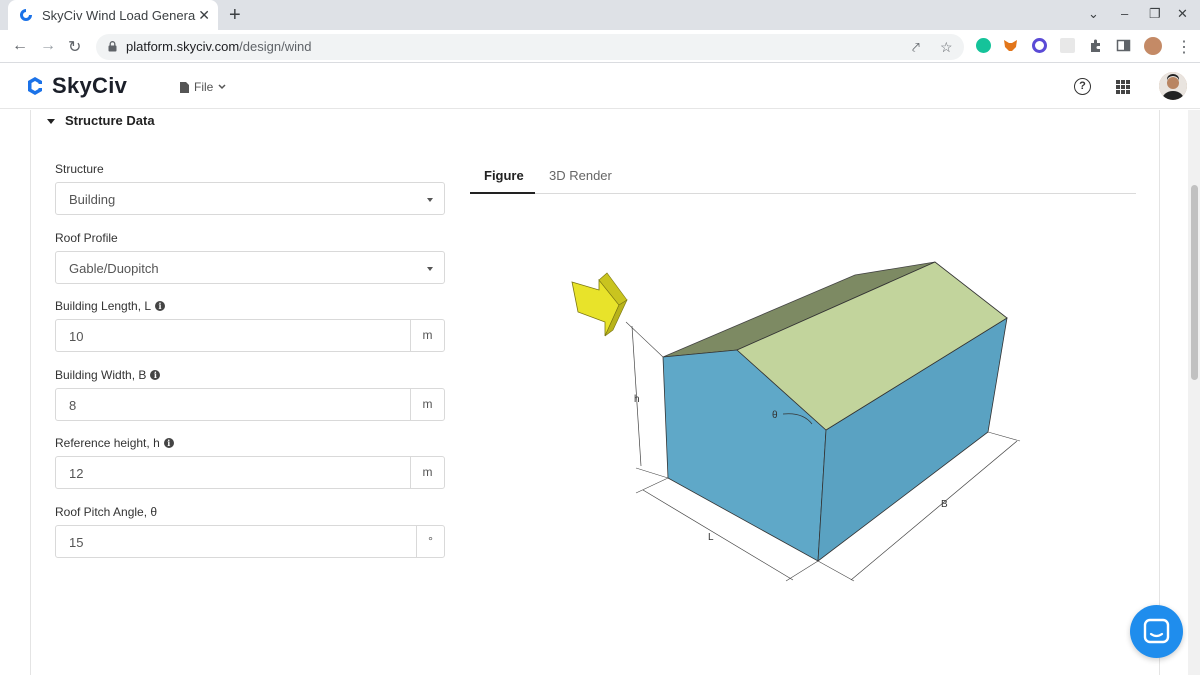 The image size is (1200, 675). I want to click on page-scrollbar-thumb, so click(1194, 282).